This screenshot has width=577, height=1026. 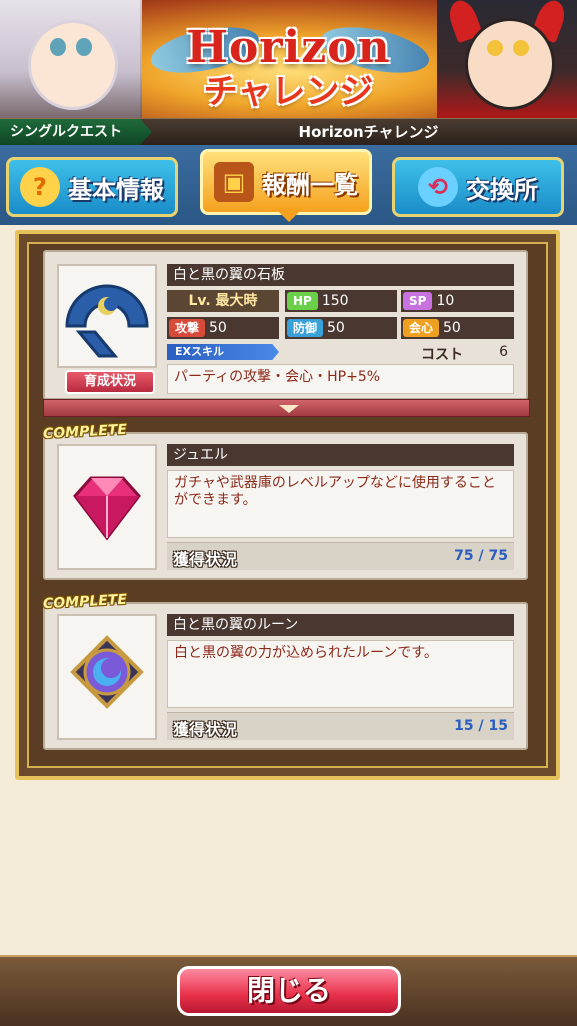 I want to click on quest-type-label: シングルクエスト, so click(x=76, y=132).